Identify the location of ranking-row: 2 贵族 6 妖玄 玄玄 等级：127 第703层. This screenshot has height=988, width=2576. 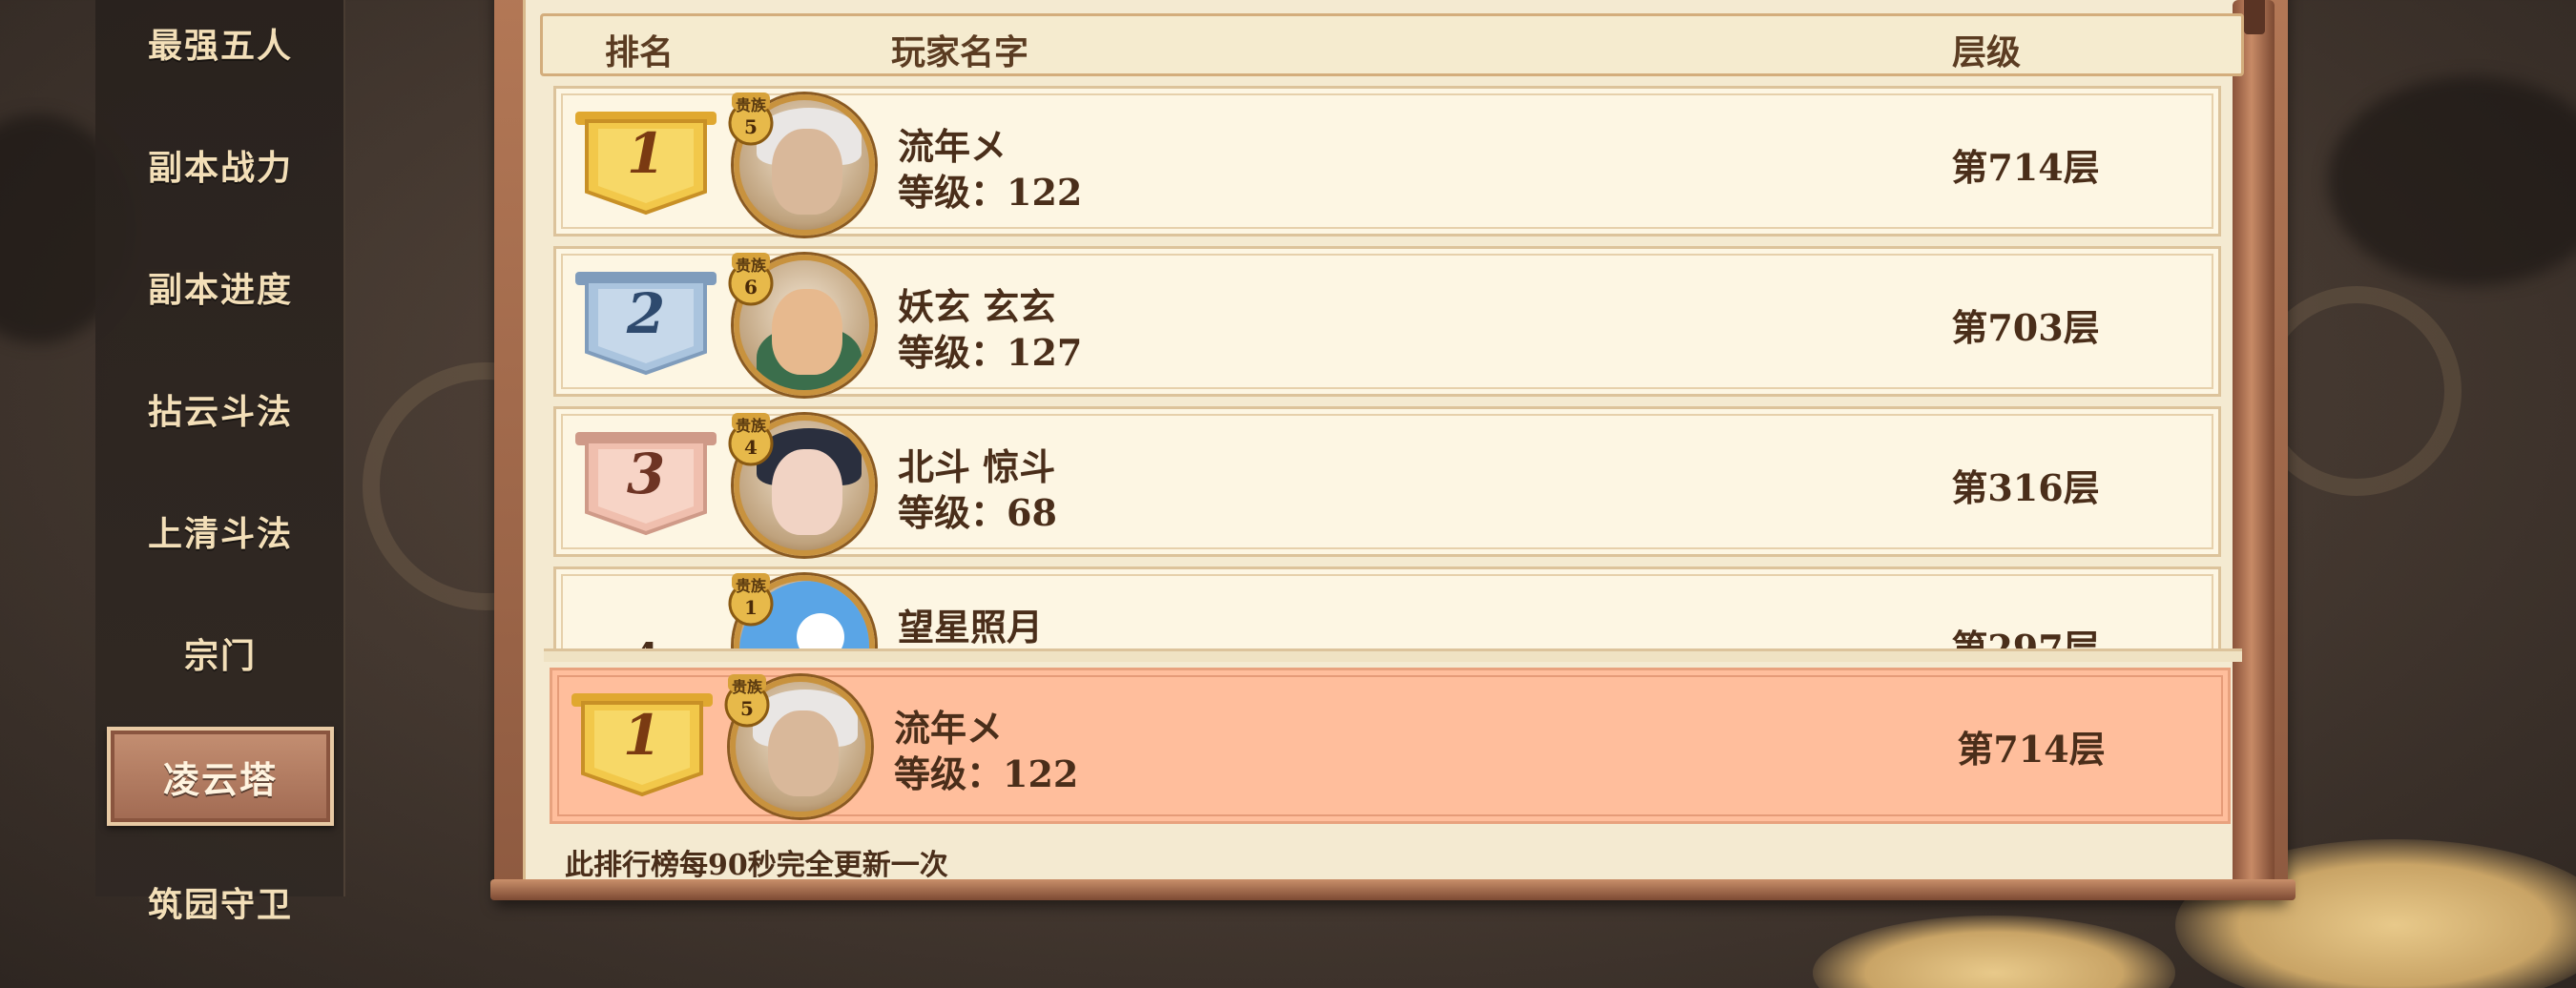
(1387, 321).